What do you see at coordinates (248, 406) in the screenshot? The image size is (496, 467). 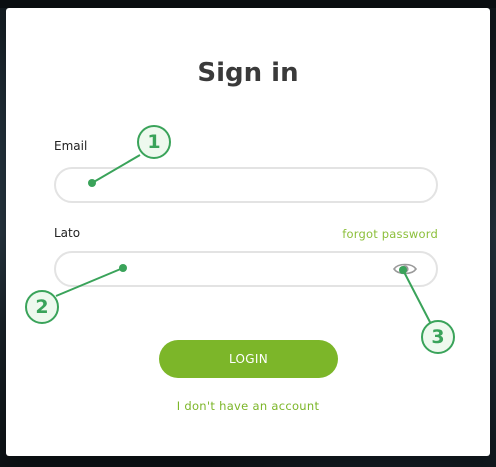 I see `no-account-link: I don't have an account` at bounding box center [248, 406].